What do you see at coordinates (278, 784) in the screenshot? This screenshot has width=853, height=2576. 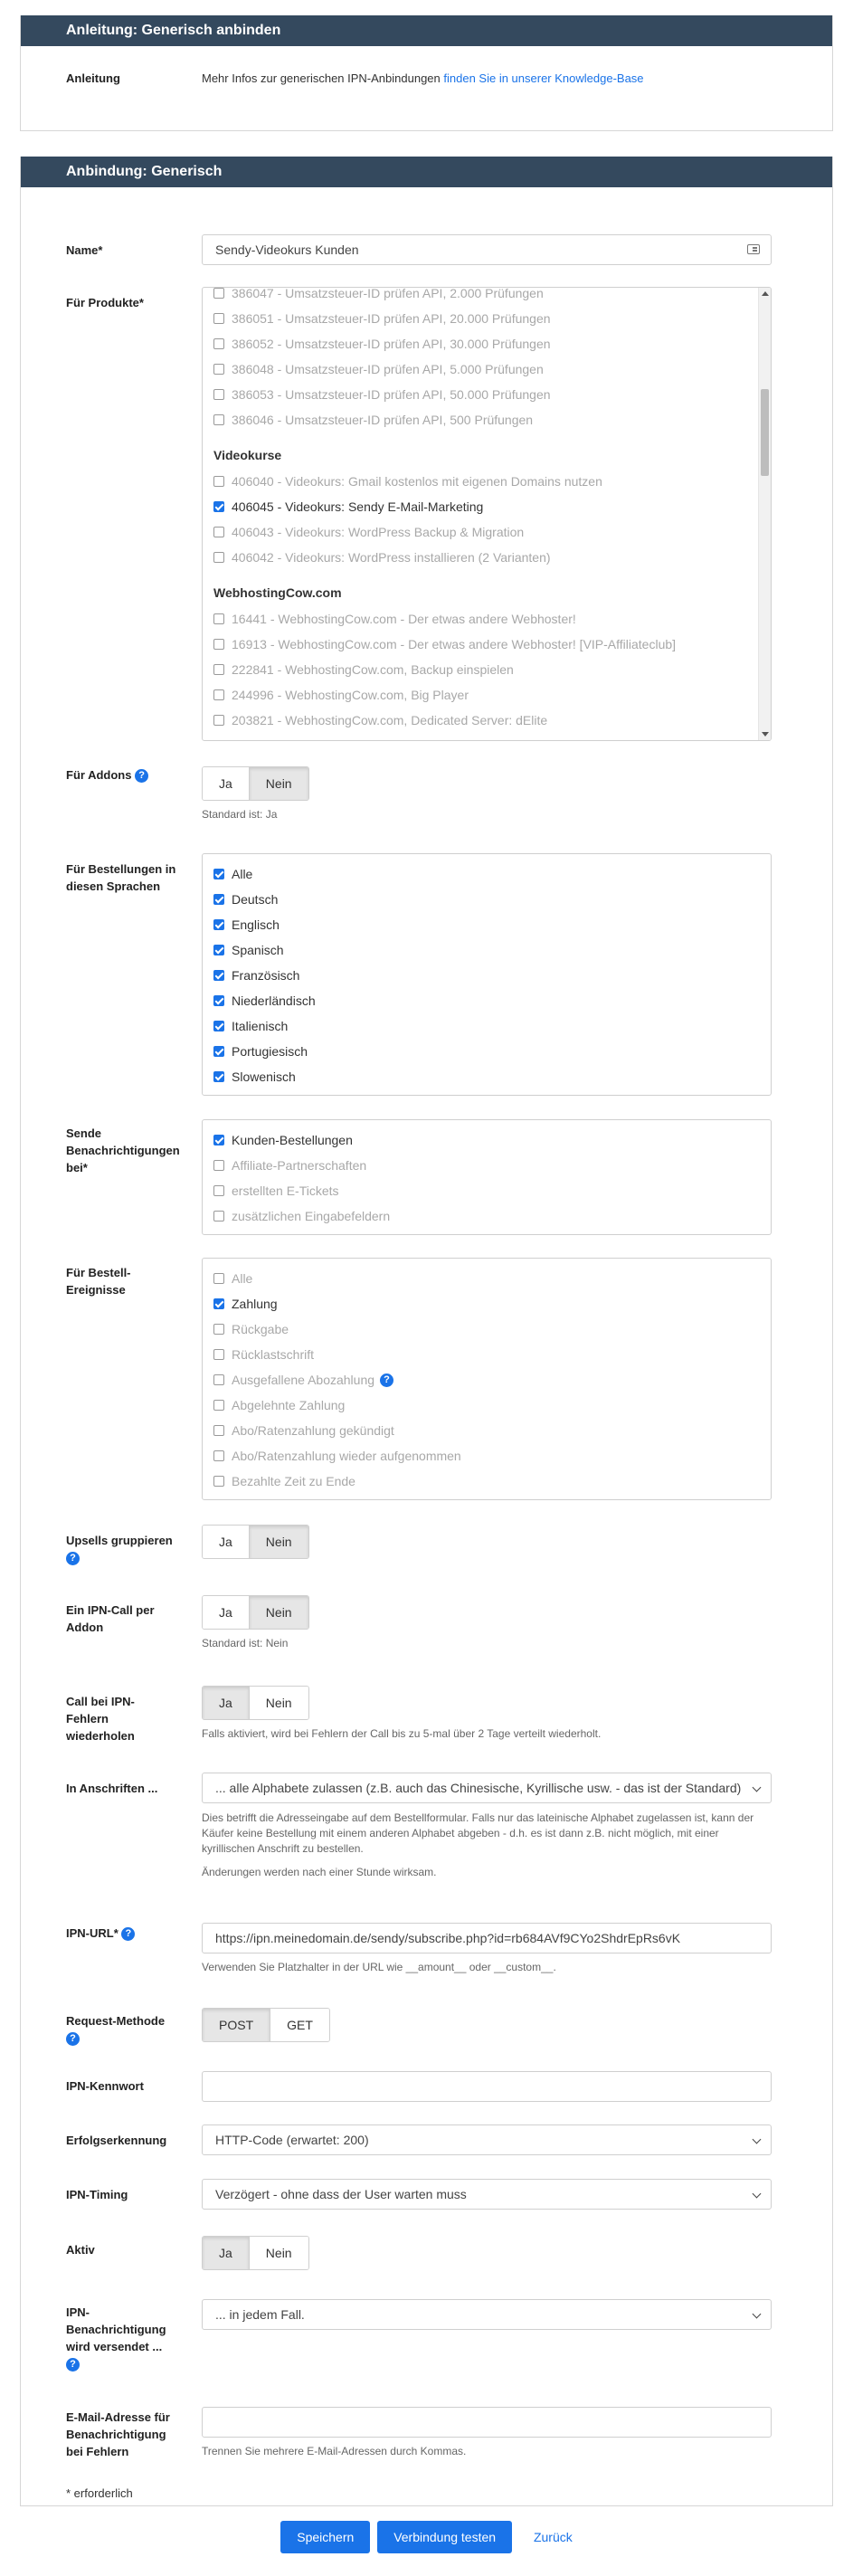 I see `addons-no-button: Nein` at bounding box center [278, 784].